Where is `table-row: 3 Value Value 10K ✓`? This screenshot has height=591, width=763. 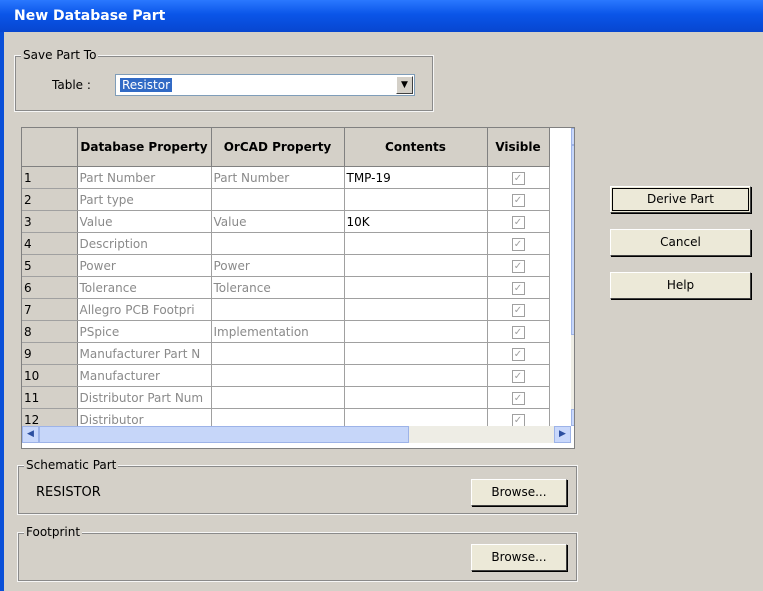 table-row: 3 Value Value 10K ✓ is located at coordinates (286, 221).